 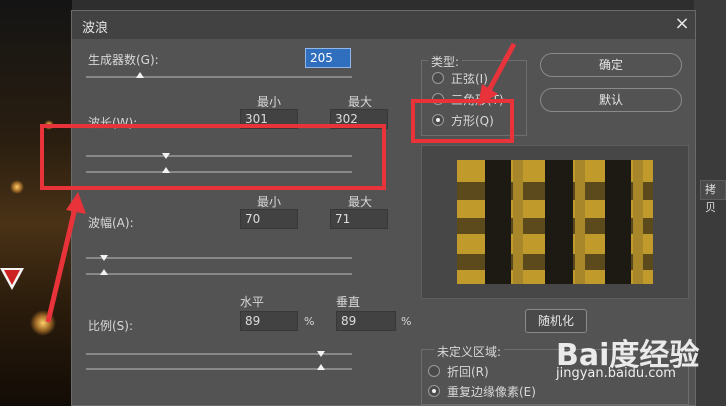 What do you see at coordinates (95, 28) in the screenshot?
I see `dialog-title: 波浪` at bounding box center [95, 28].